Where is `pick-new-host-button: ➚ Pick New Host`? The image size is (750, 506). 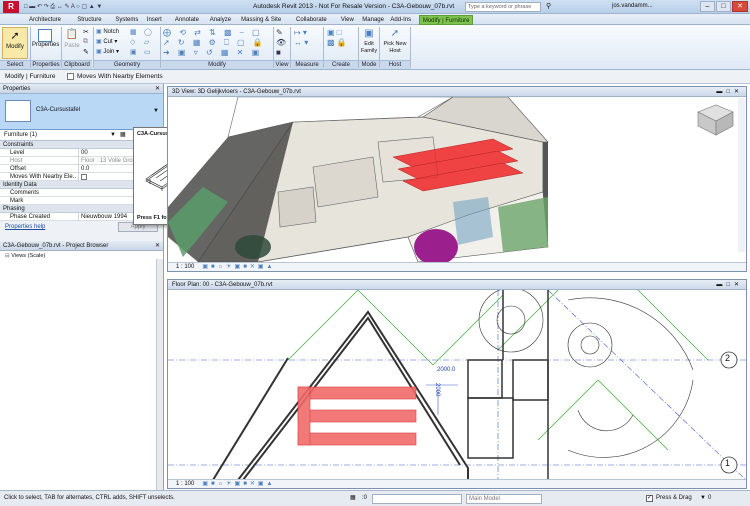 pick-new-host-button: ➚ Pick New Host is located at coordinates (395, 43).